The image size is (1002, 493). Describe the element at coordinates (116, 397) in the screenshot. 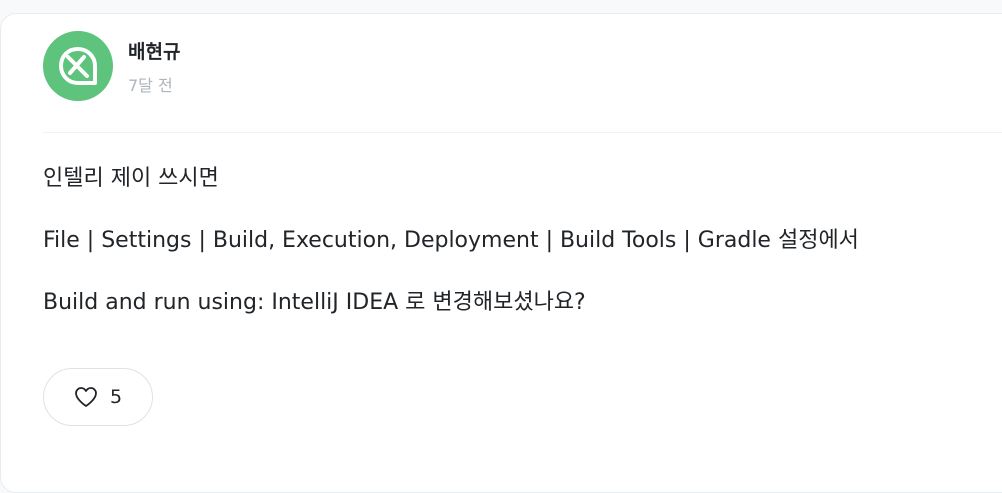

I see `like-count: 5` at that location.